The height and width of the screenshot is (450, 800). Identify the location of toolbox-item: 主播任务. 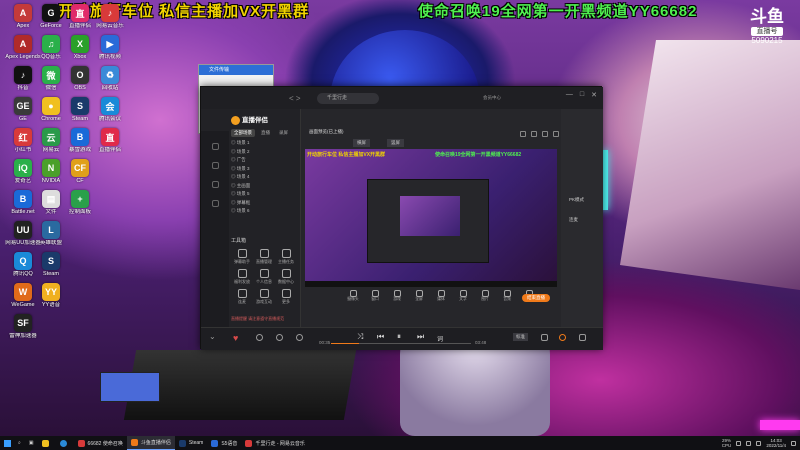
(286, 257).